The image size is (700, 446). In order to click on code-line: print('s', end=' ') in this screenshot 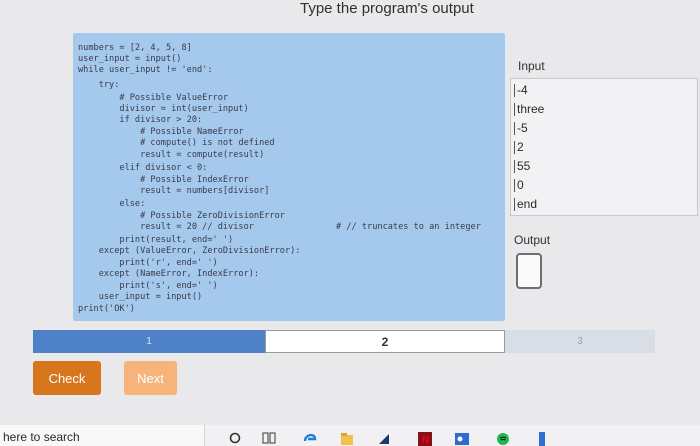, I will do `click(148, 286)`.